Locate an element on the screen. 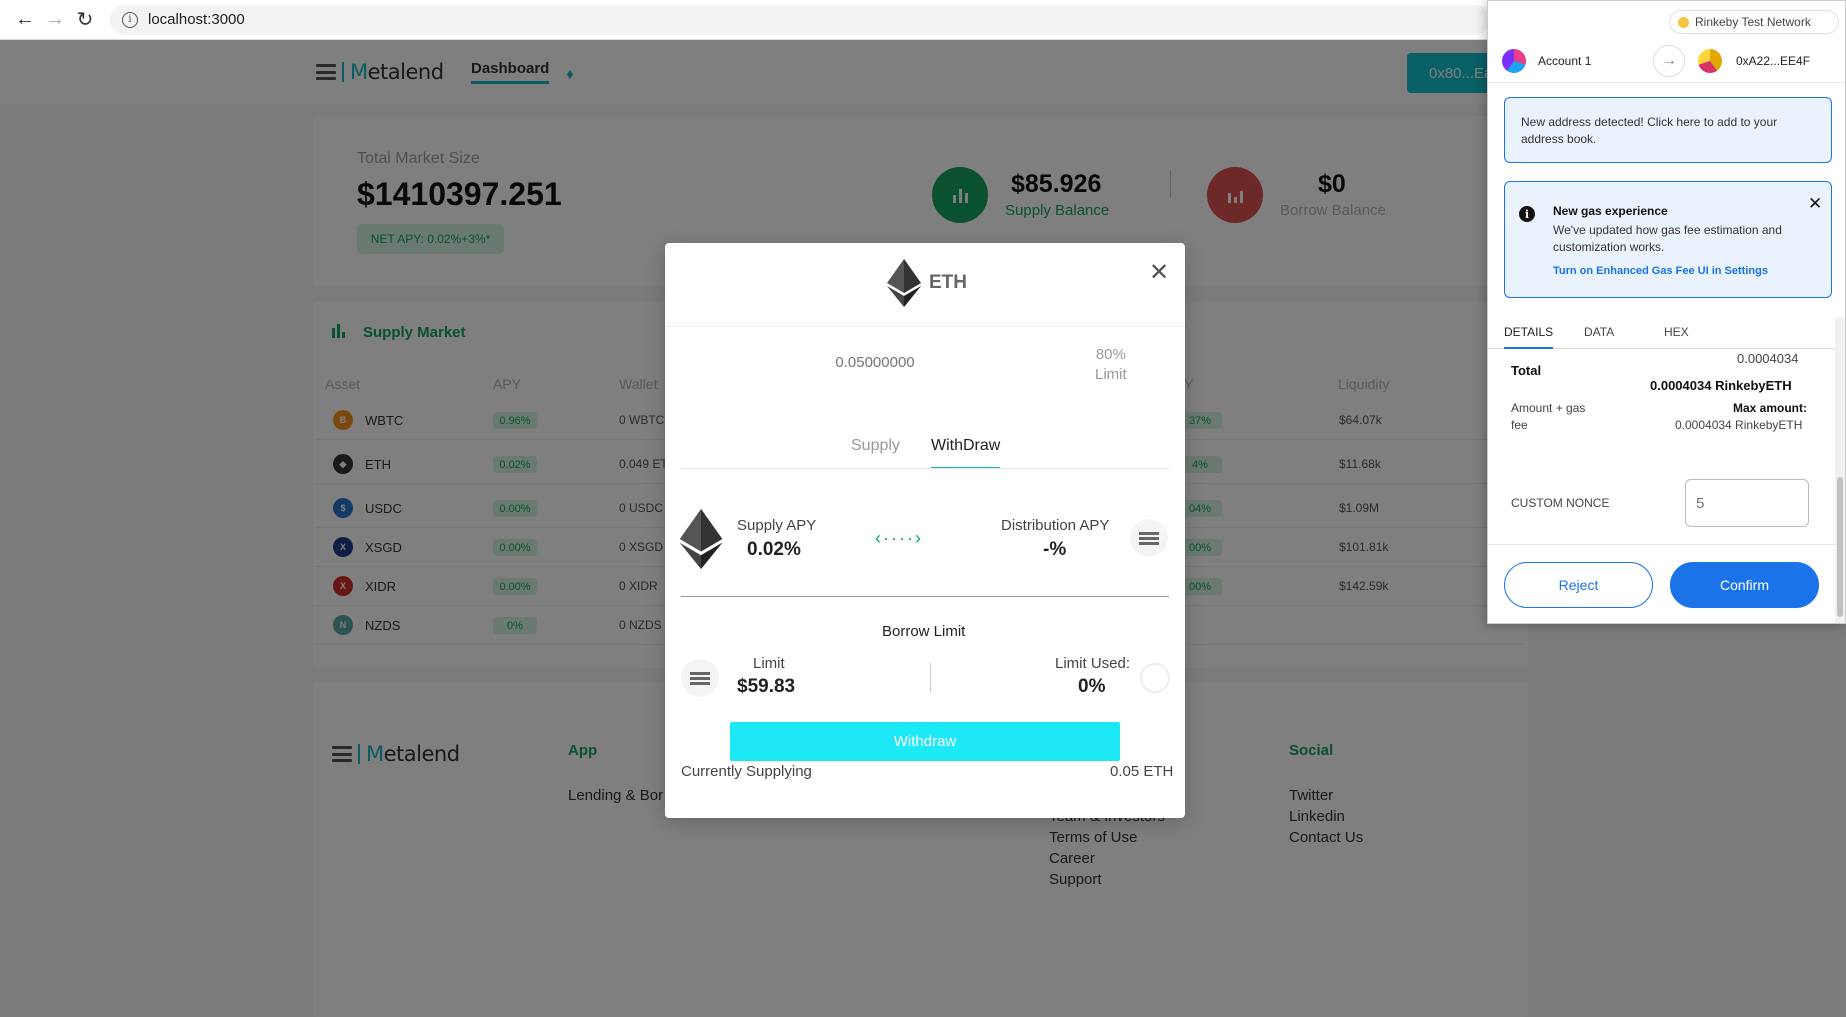 The height and width of the screenshot is (1017, 1846). modal-title: ETH is located at coordinates (927, 283).